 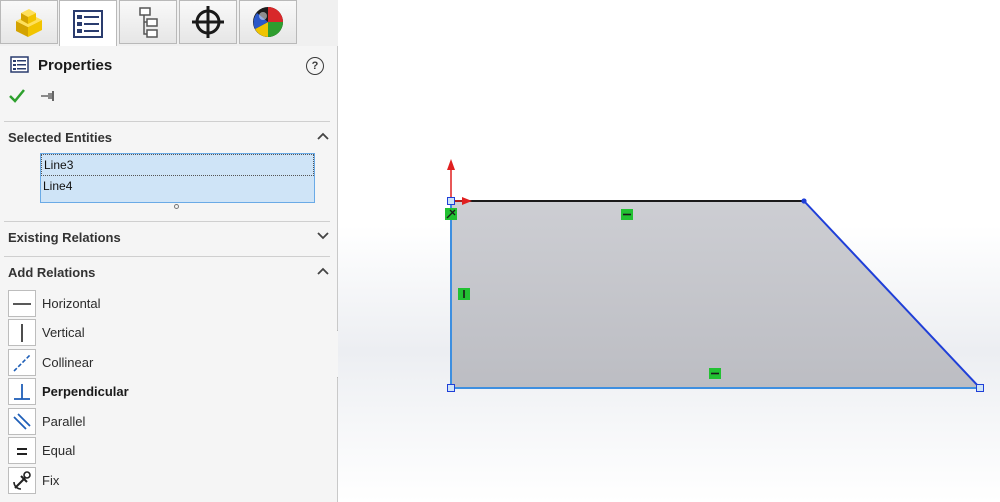 What do you see at coordinates (177, 165) in the screenshot?
I see `list-item: Line3` at bounding box center [177, 165].